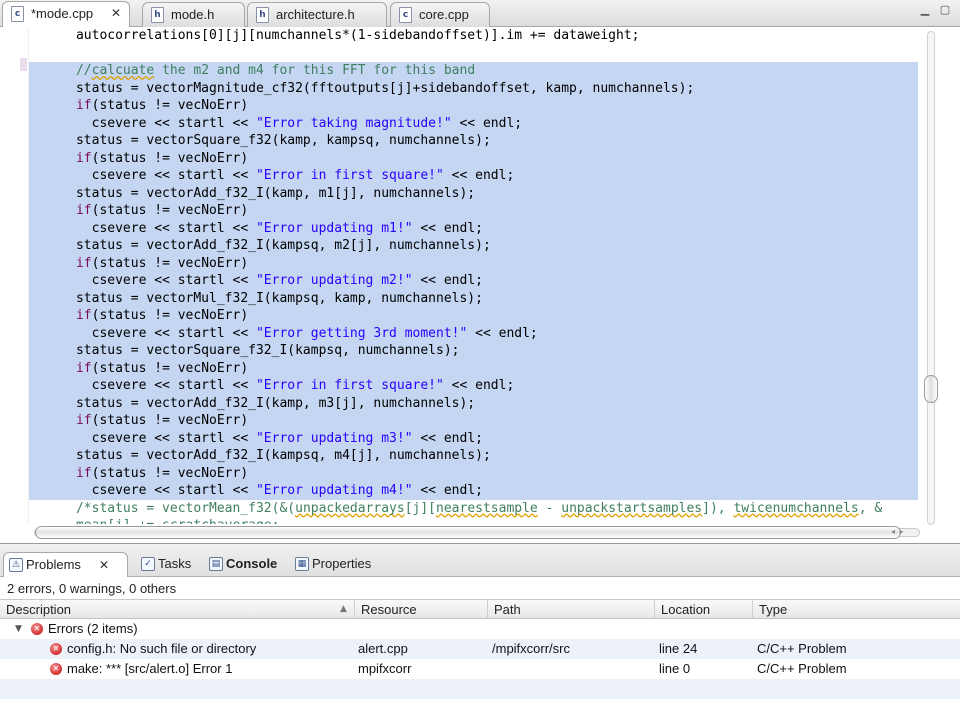 The width and height of the screenshot is (960, 720). I want to click on cell-location: line 0, so click(675, 668).